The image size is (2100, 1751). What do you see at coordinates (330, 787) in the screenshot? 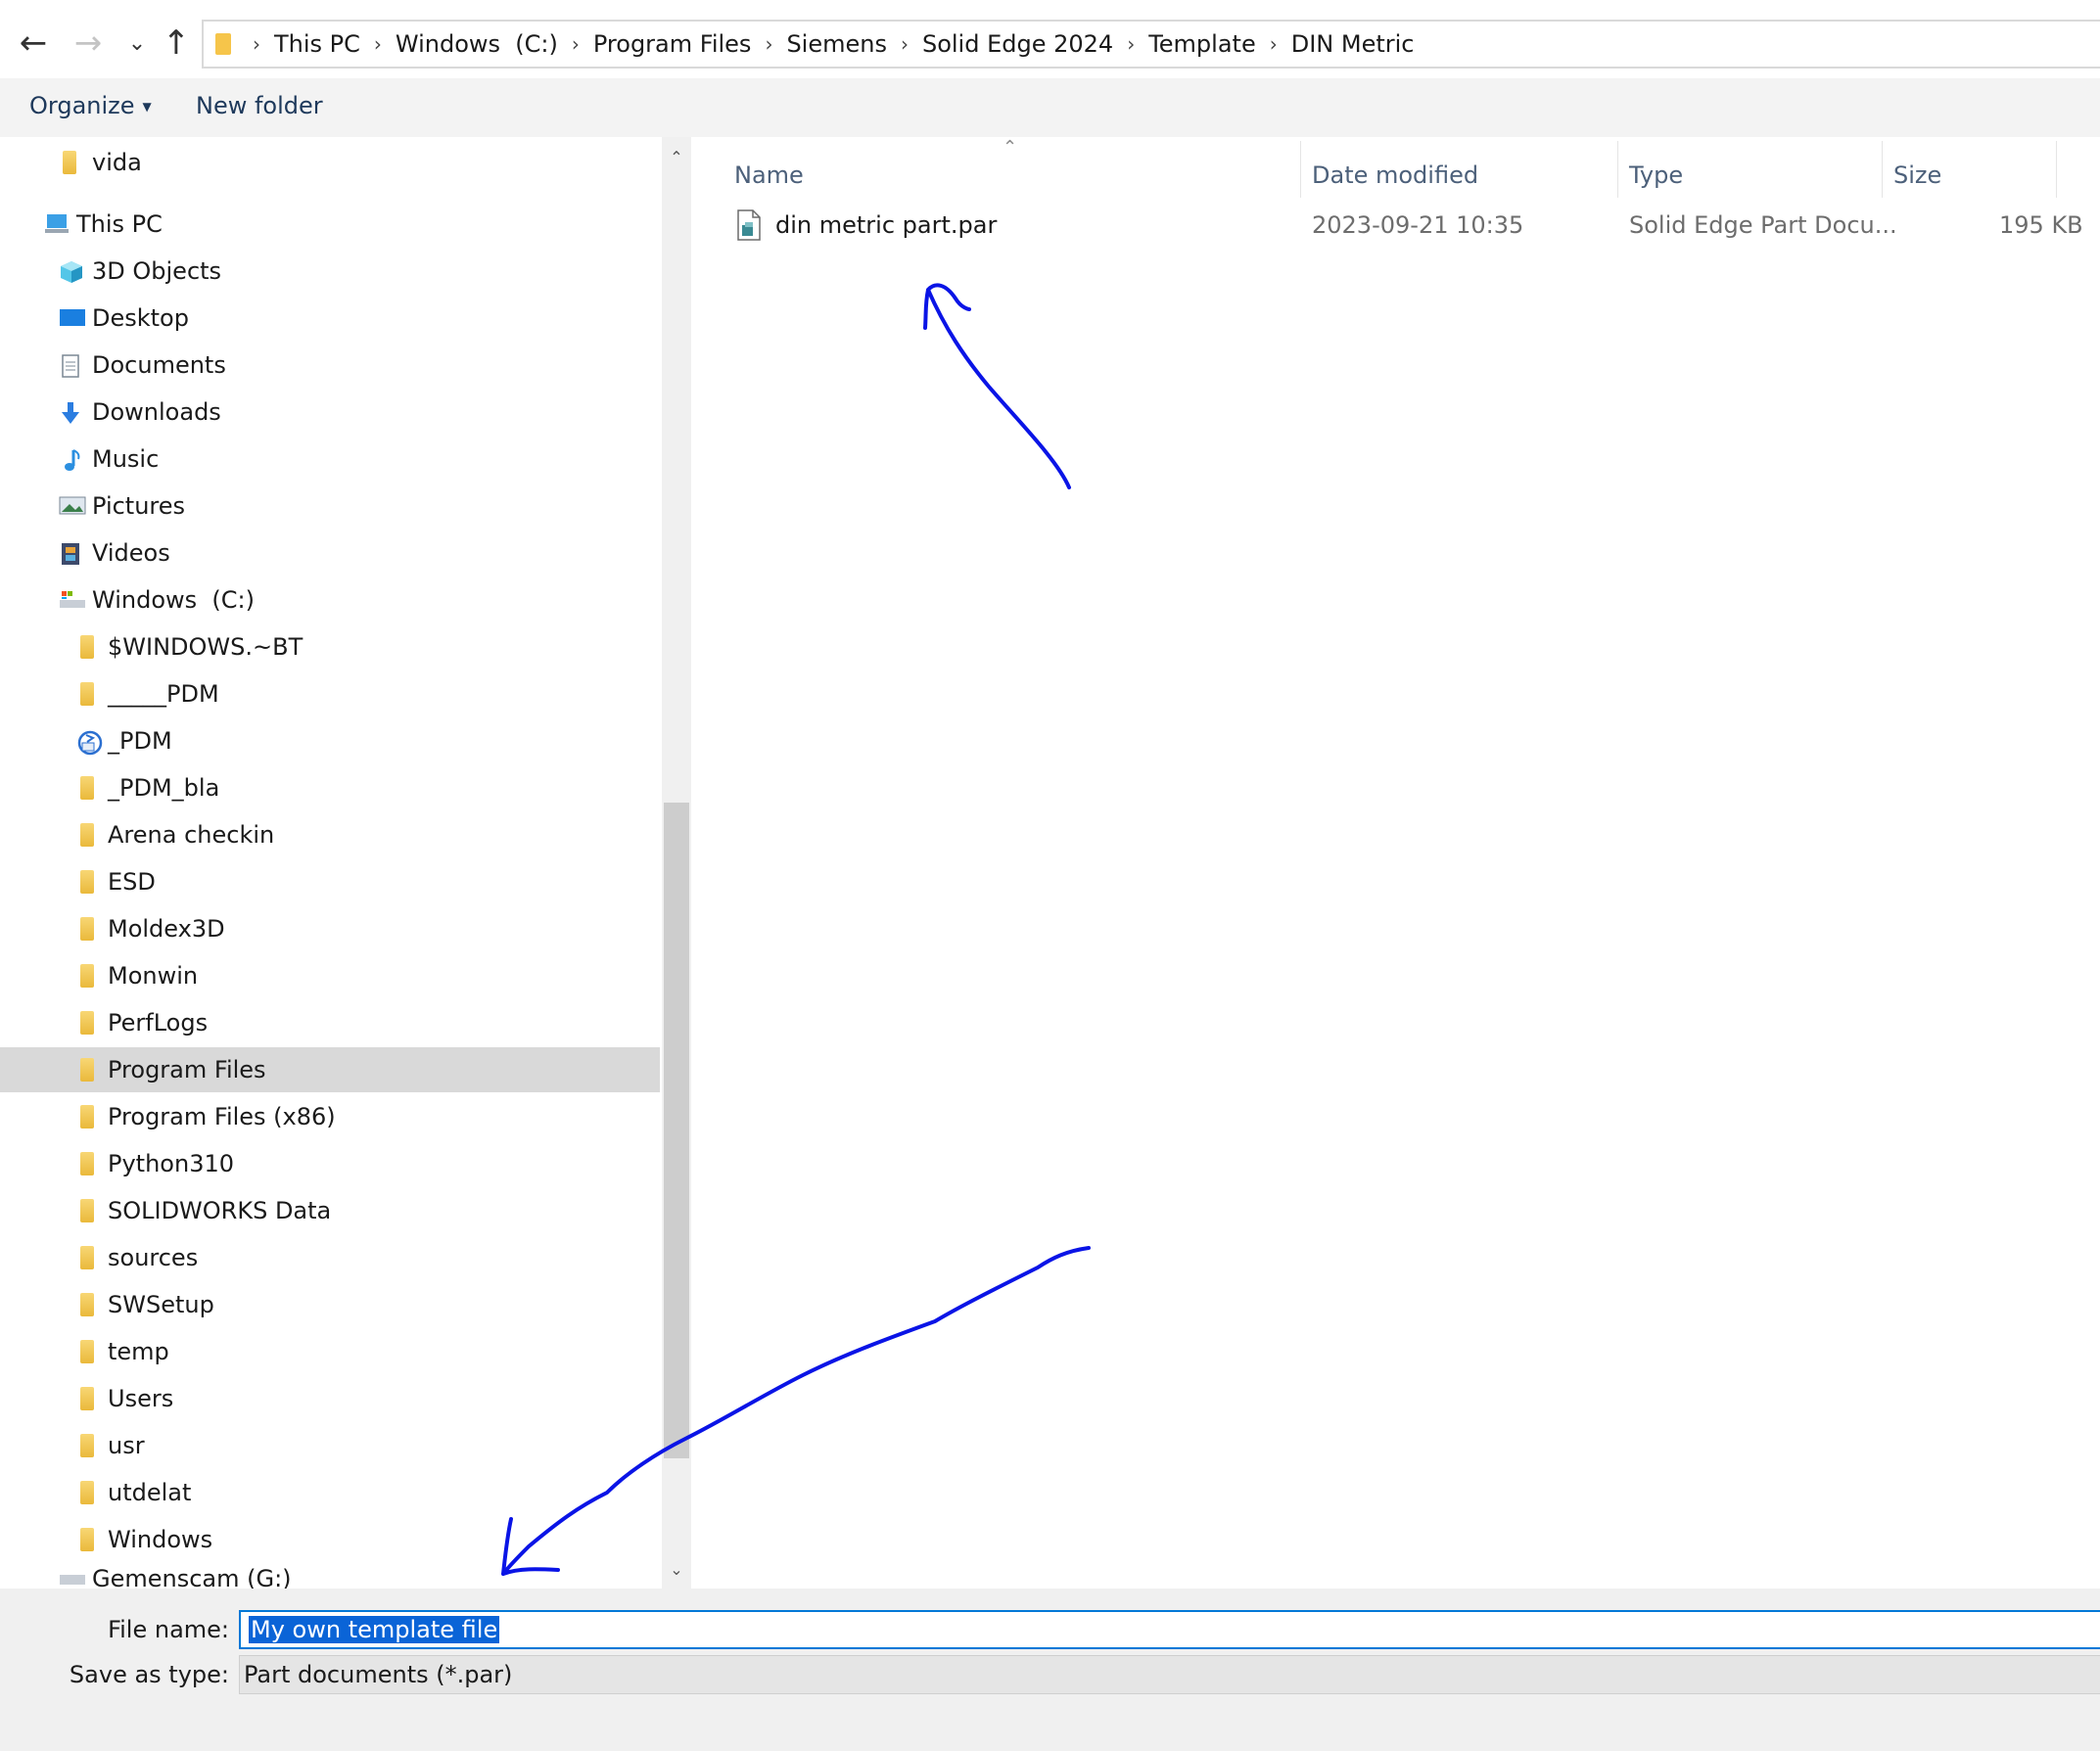
I see `nav-item-pdm-bla: _PDM_bla` at bounding box center [330, 787].